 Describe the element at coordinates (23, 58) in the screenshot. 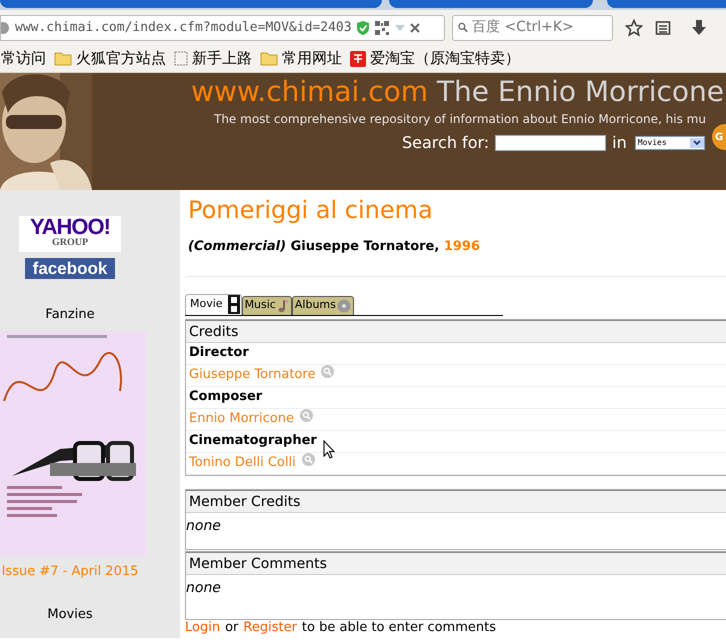

I see `bookmark-link: 常访问` at that location.